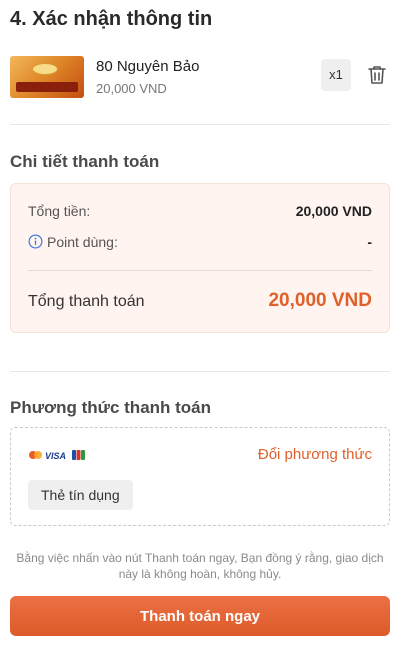  Describe the element at coordinates (85, 161) in the screenshot. I see `payment-details-title: Chi tiết thanh toán` at that location.